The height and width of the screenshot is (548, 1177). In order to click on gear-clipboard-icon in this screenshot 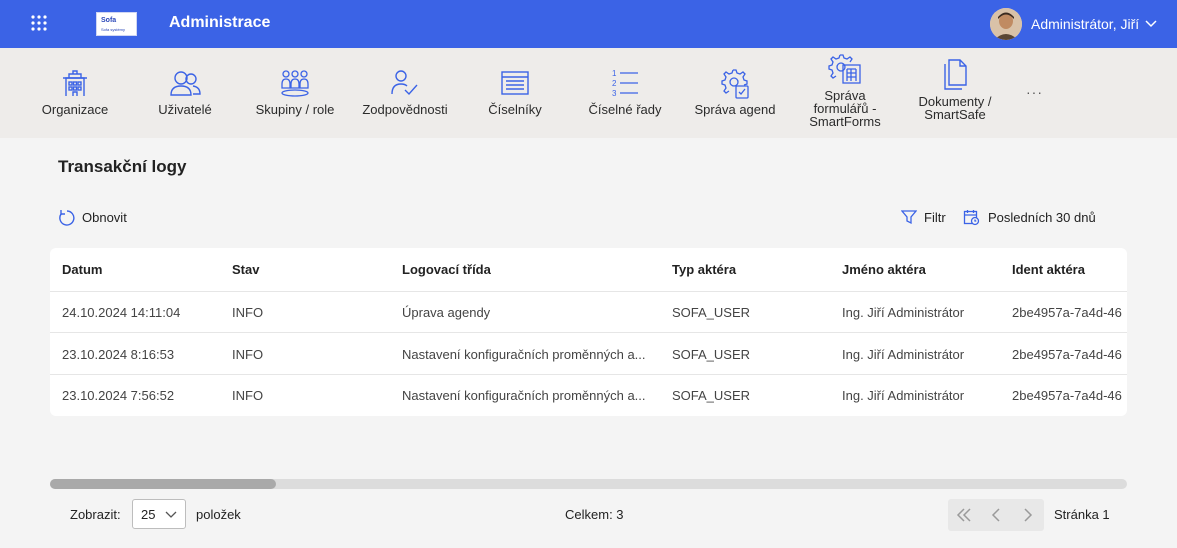, I will do `click(735, 83)`.